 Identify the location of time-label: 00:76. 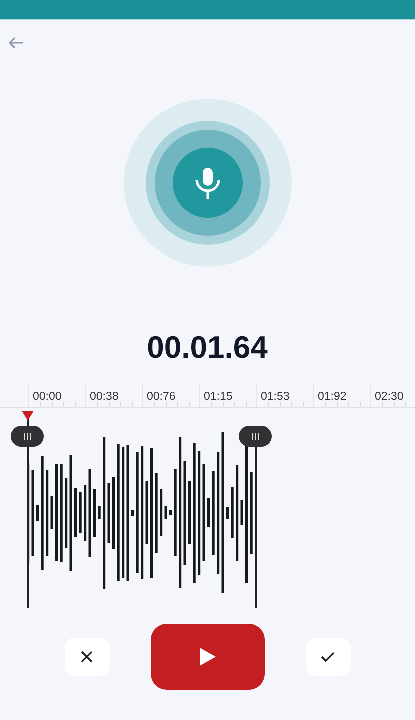
(161, 397).